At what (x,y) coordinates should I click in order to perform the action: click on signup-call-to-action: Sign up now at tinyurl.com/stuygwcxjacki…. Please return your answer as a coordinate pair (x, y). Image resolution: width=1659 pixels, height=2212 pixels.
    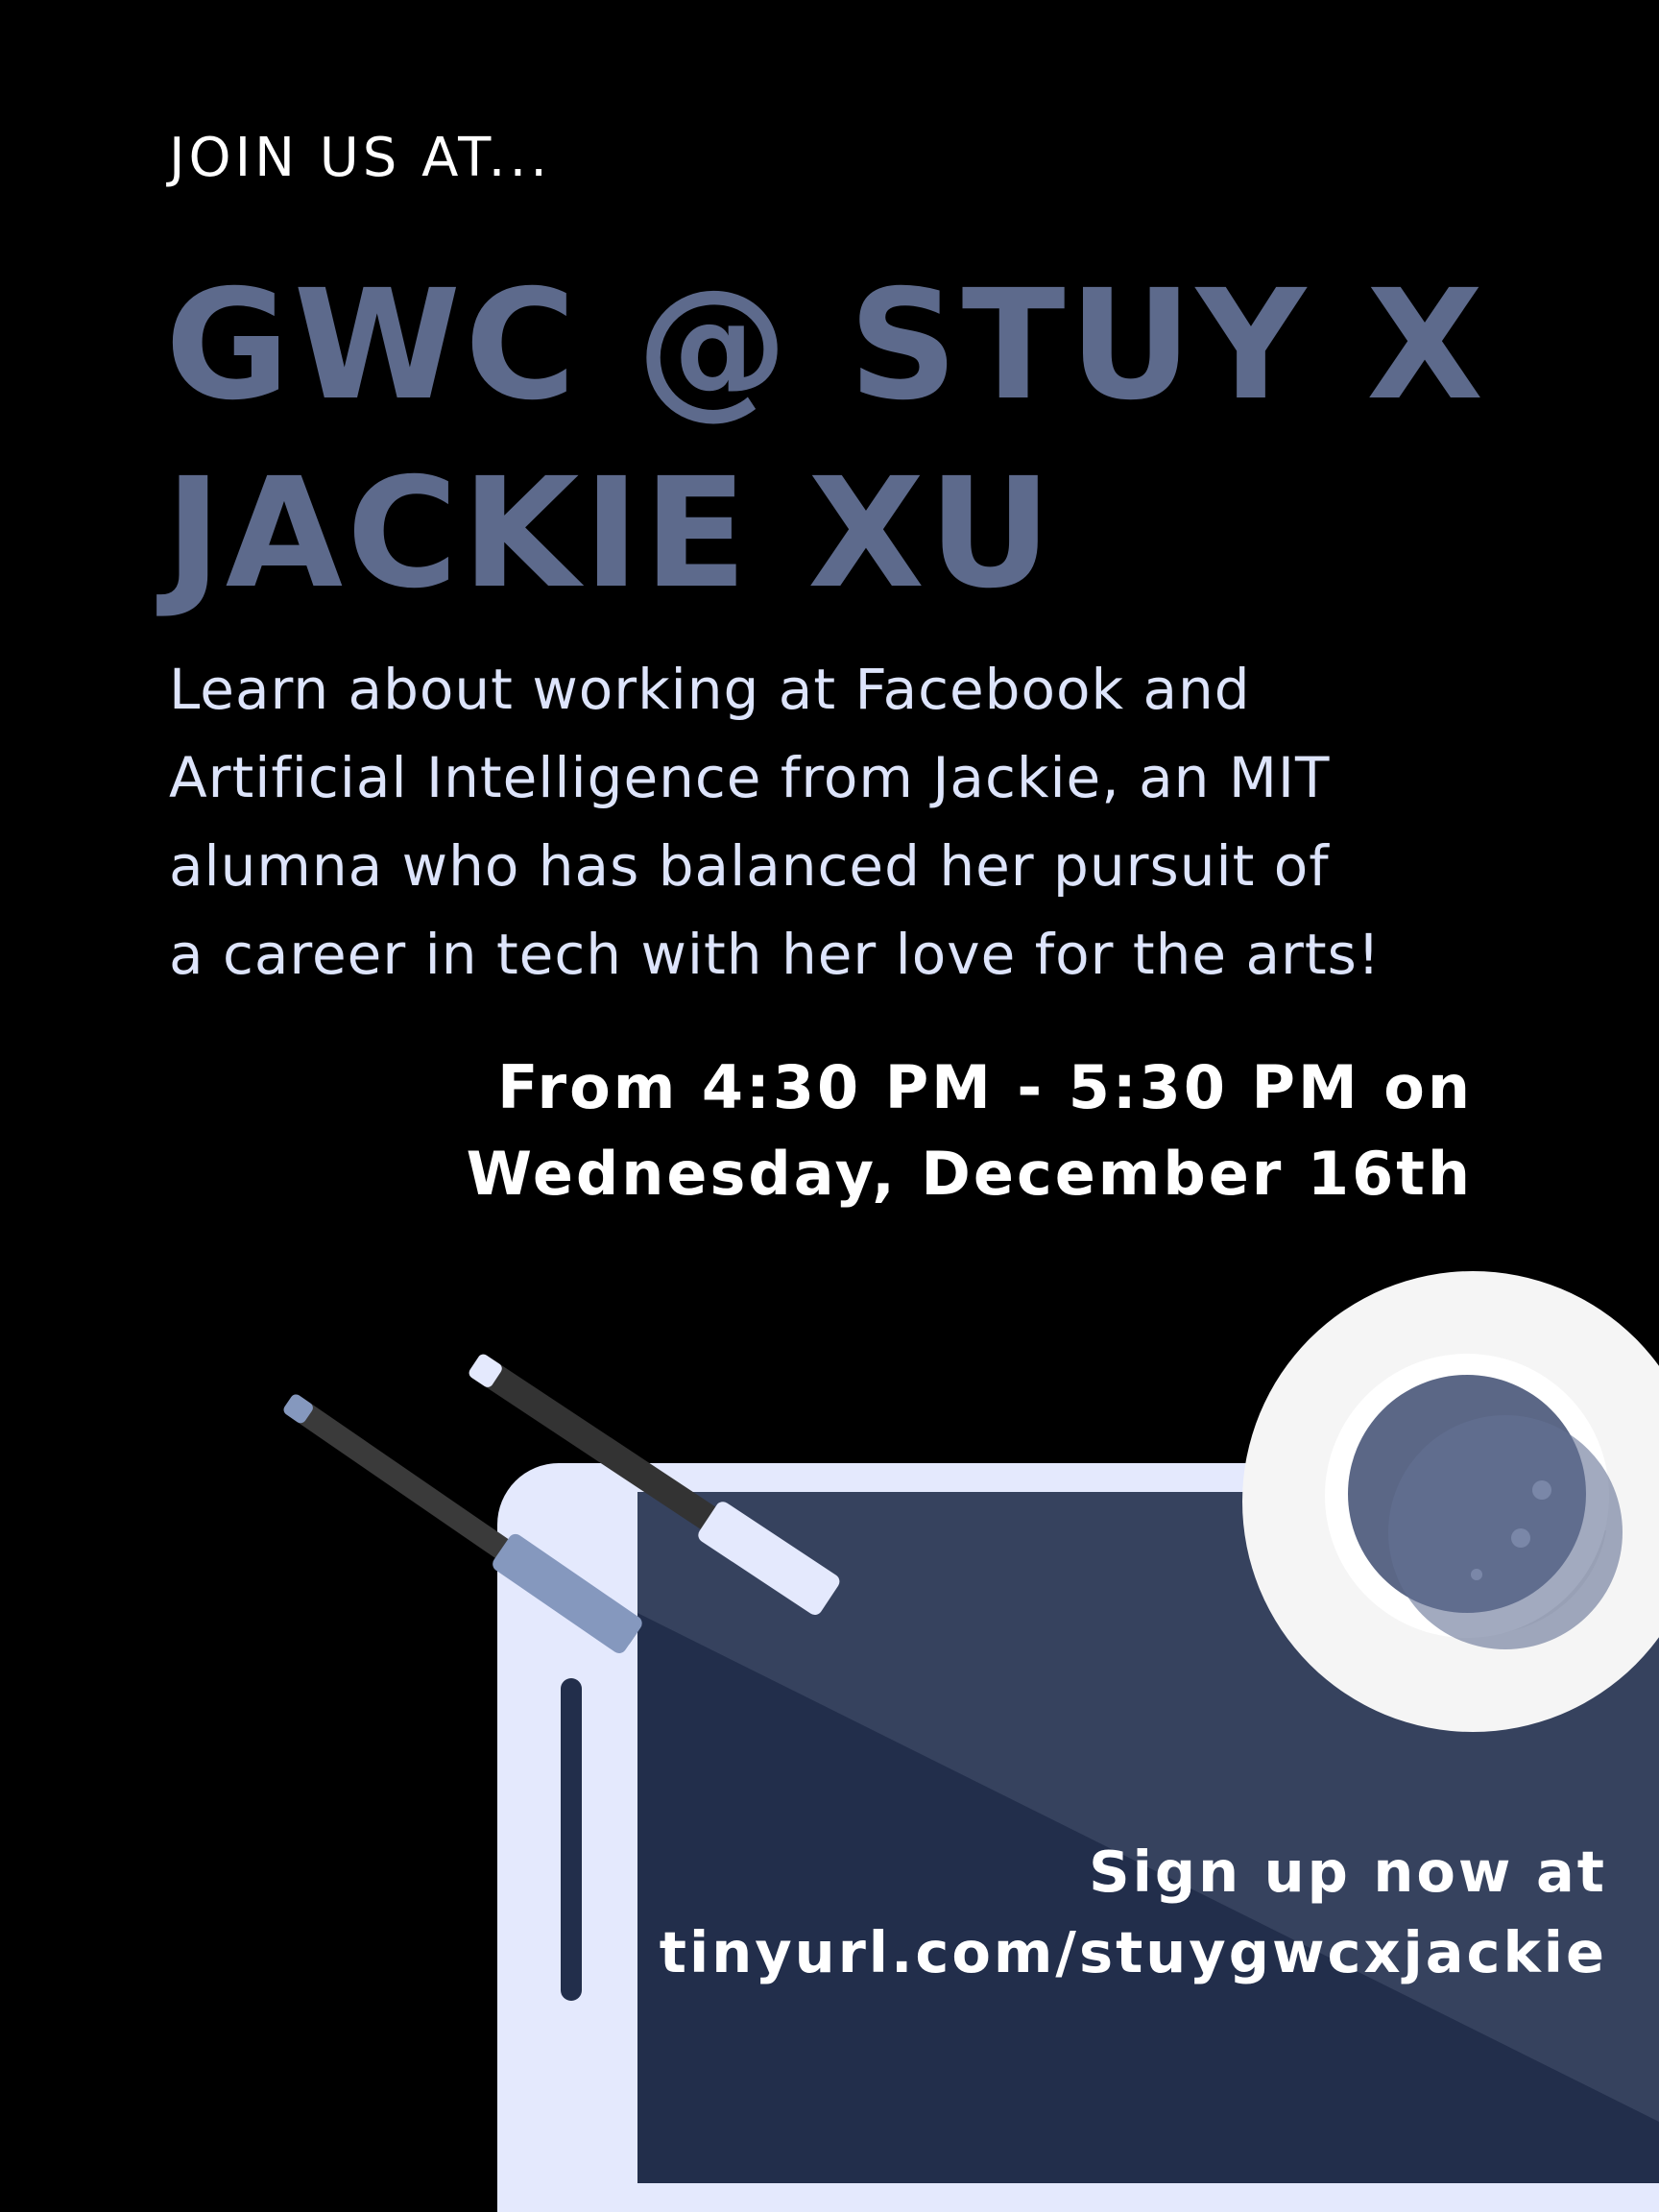
    Looking at the image, I should click on (1133, 1912).